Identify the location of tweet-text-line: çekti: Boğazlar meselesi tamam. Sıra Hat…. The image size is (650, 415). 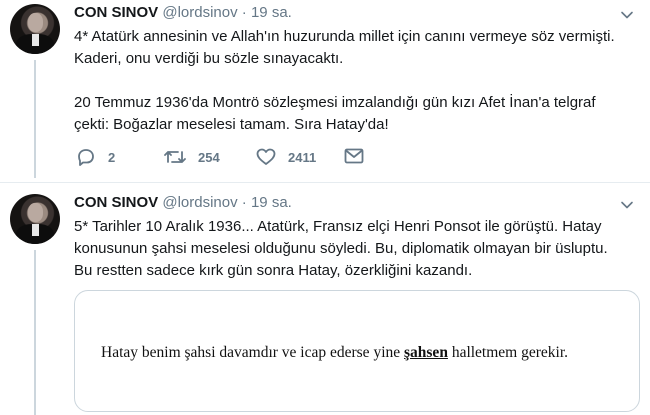
(231, 124).